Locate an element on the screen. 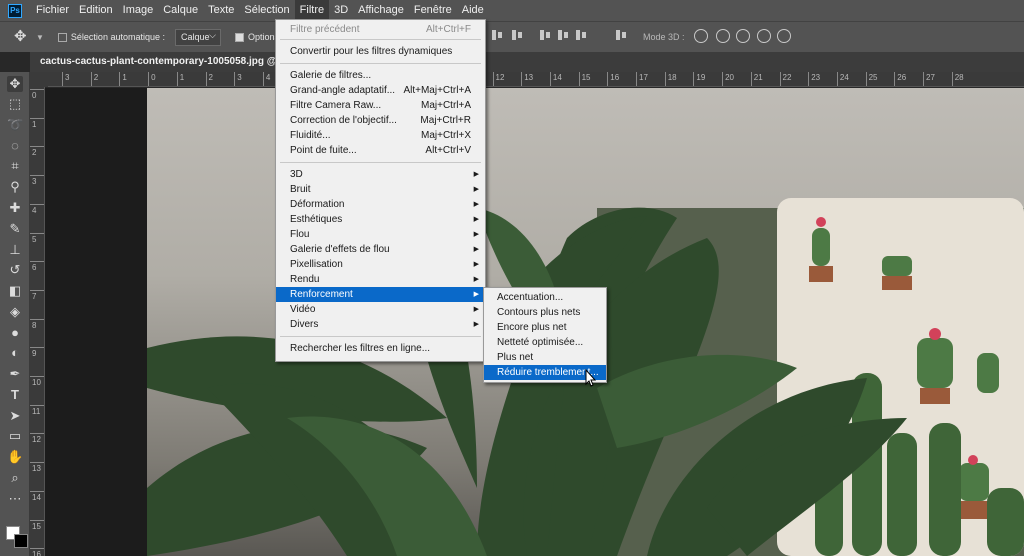 This screenshot has width=1024, height=556. transform-controls-checkbox is located at coordinates (239, 37).